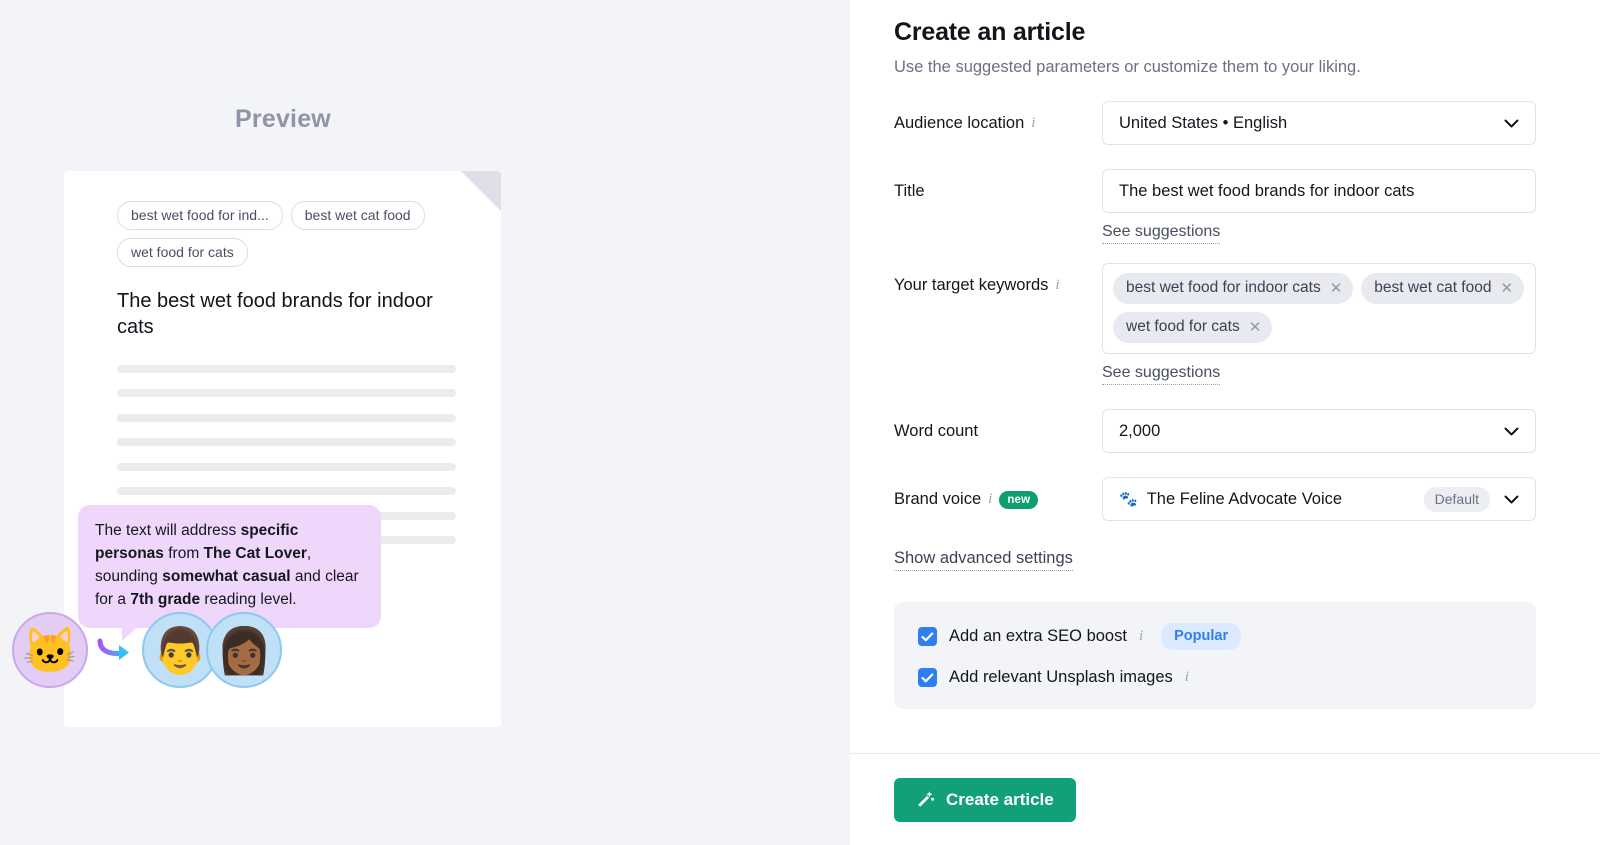 The width and height of the screenshot is (1600, 845). I want to click on word-count-row: Word count 2,000, so click(1215, 431).